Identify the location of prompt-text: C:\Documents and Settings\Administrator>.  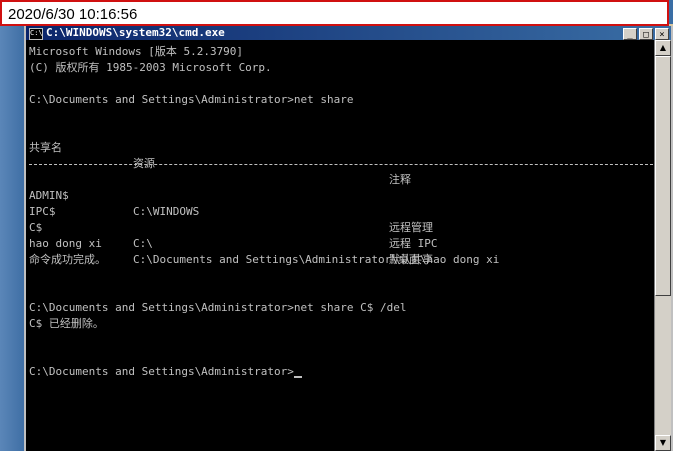
(161, 371).